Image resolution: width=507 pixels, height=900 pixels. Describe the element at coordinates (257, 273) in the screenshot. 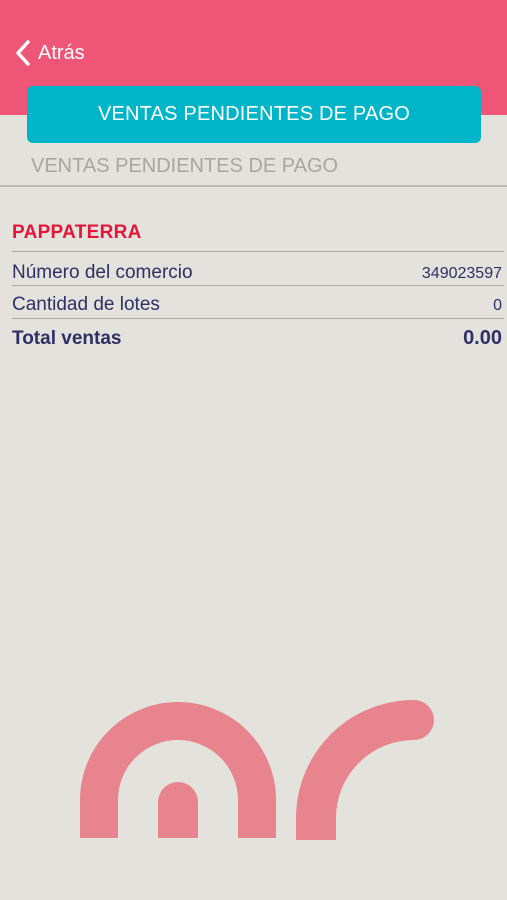

I see `merchant-number-row: Número del comercio 349023597` at that location.